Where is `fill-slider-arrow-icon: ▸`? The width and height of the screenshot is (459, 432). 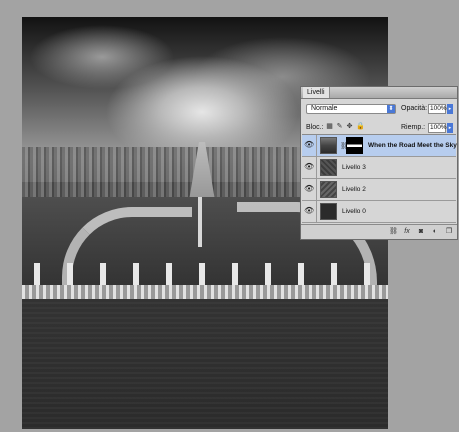 fill-slider-arrow-icon: ▸ is located at coordinates (450, 128).